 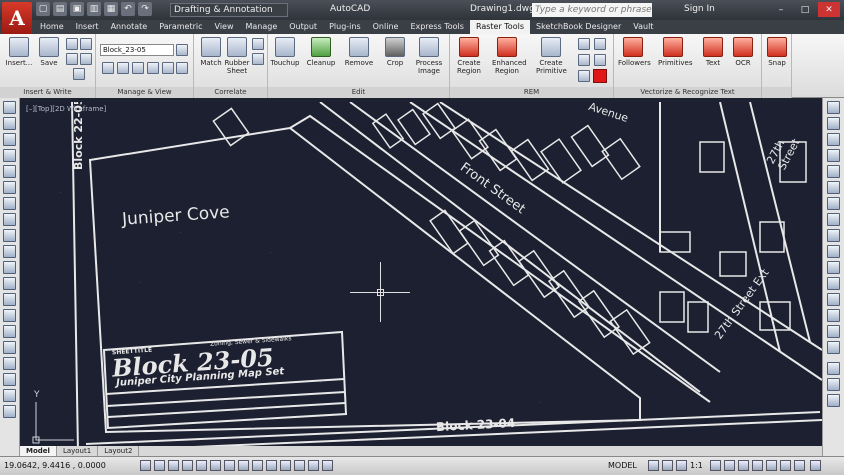 I want to click on image-list-icon, so click(x=182, y=50).